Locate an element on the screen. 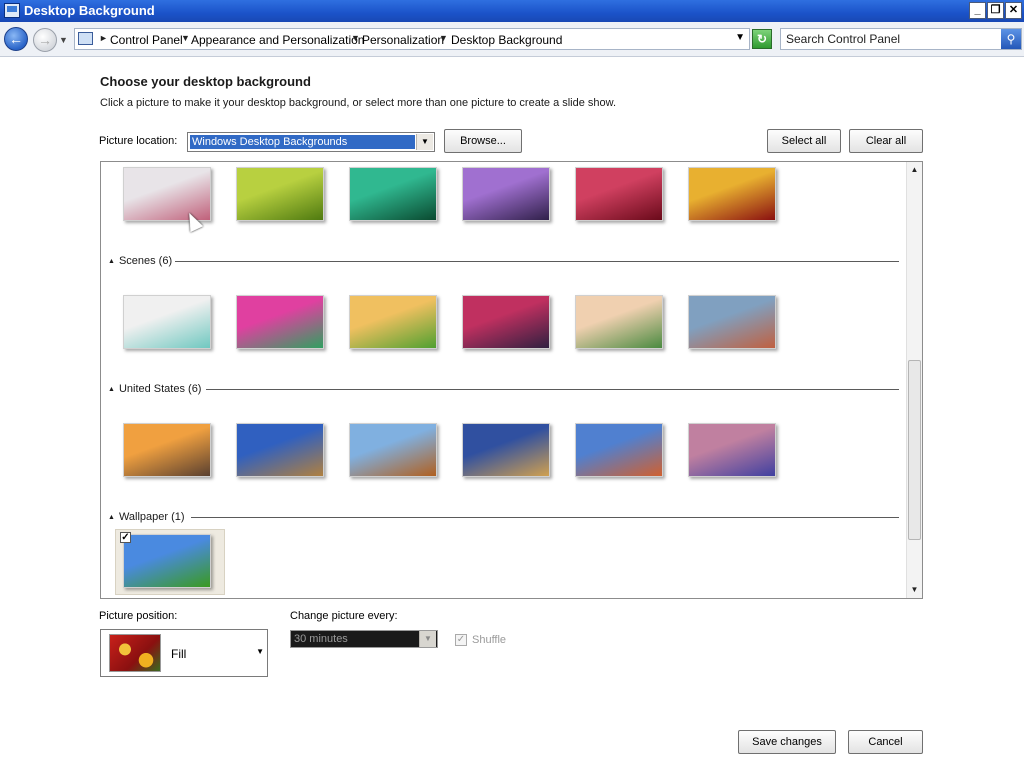  clear-all-button: Clear all is located at coordinates (886, 141).